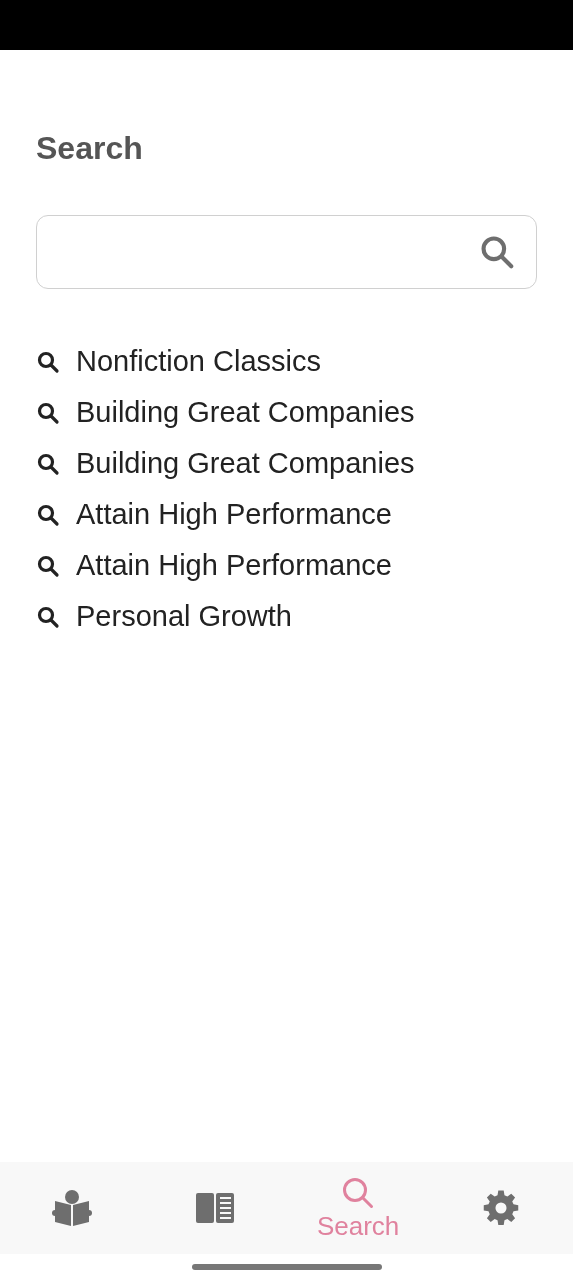 The height and width of the screenshot is (1280, 573). I want to click on settings-icon, so click(501, 1208).